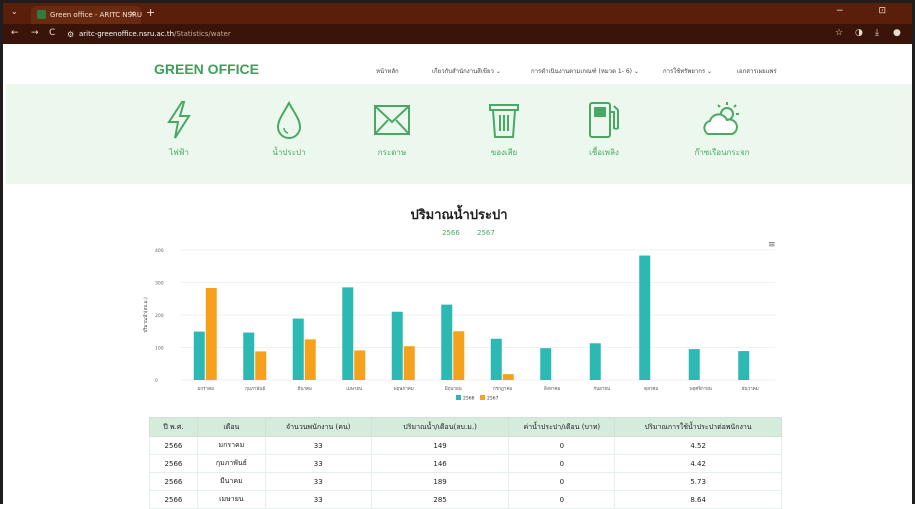  I want to click on tab-close-icon: ×, so click(132, 13).